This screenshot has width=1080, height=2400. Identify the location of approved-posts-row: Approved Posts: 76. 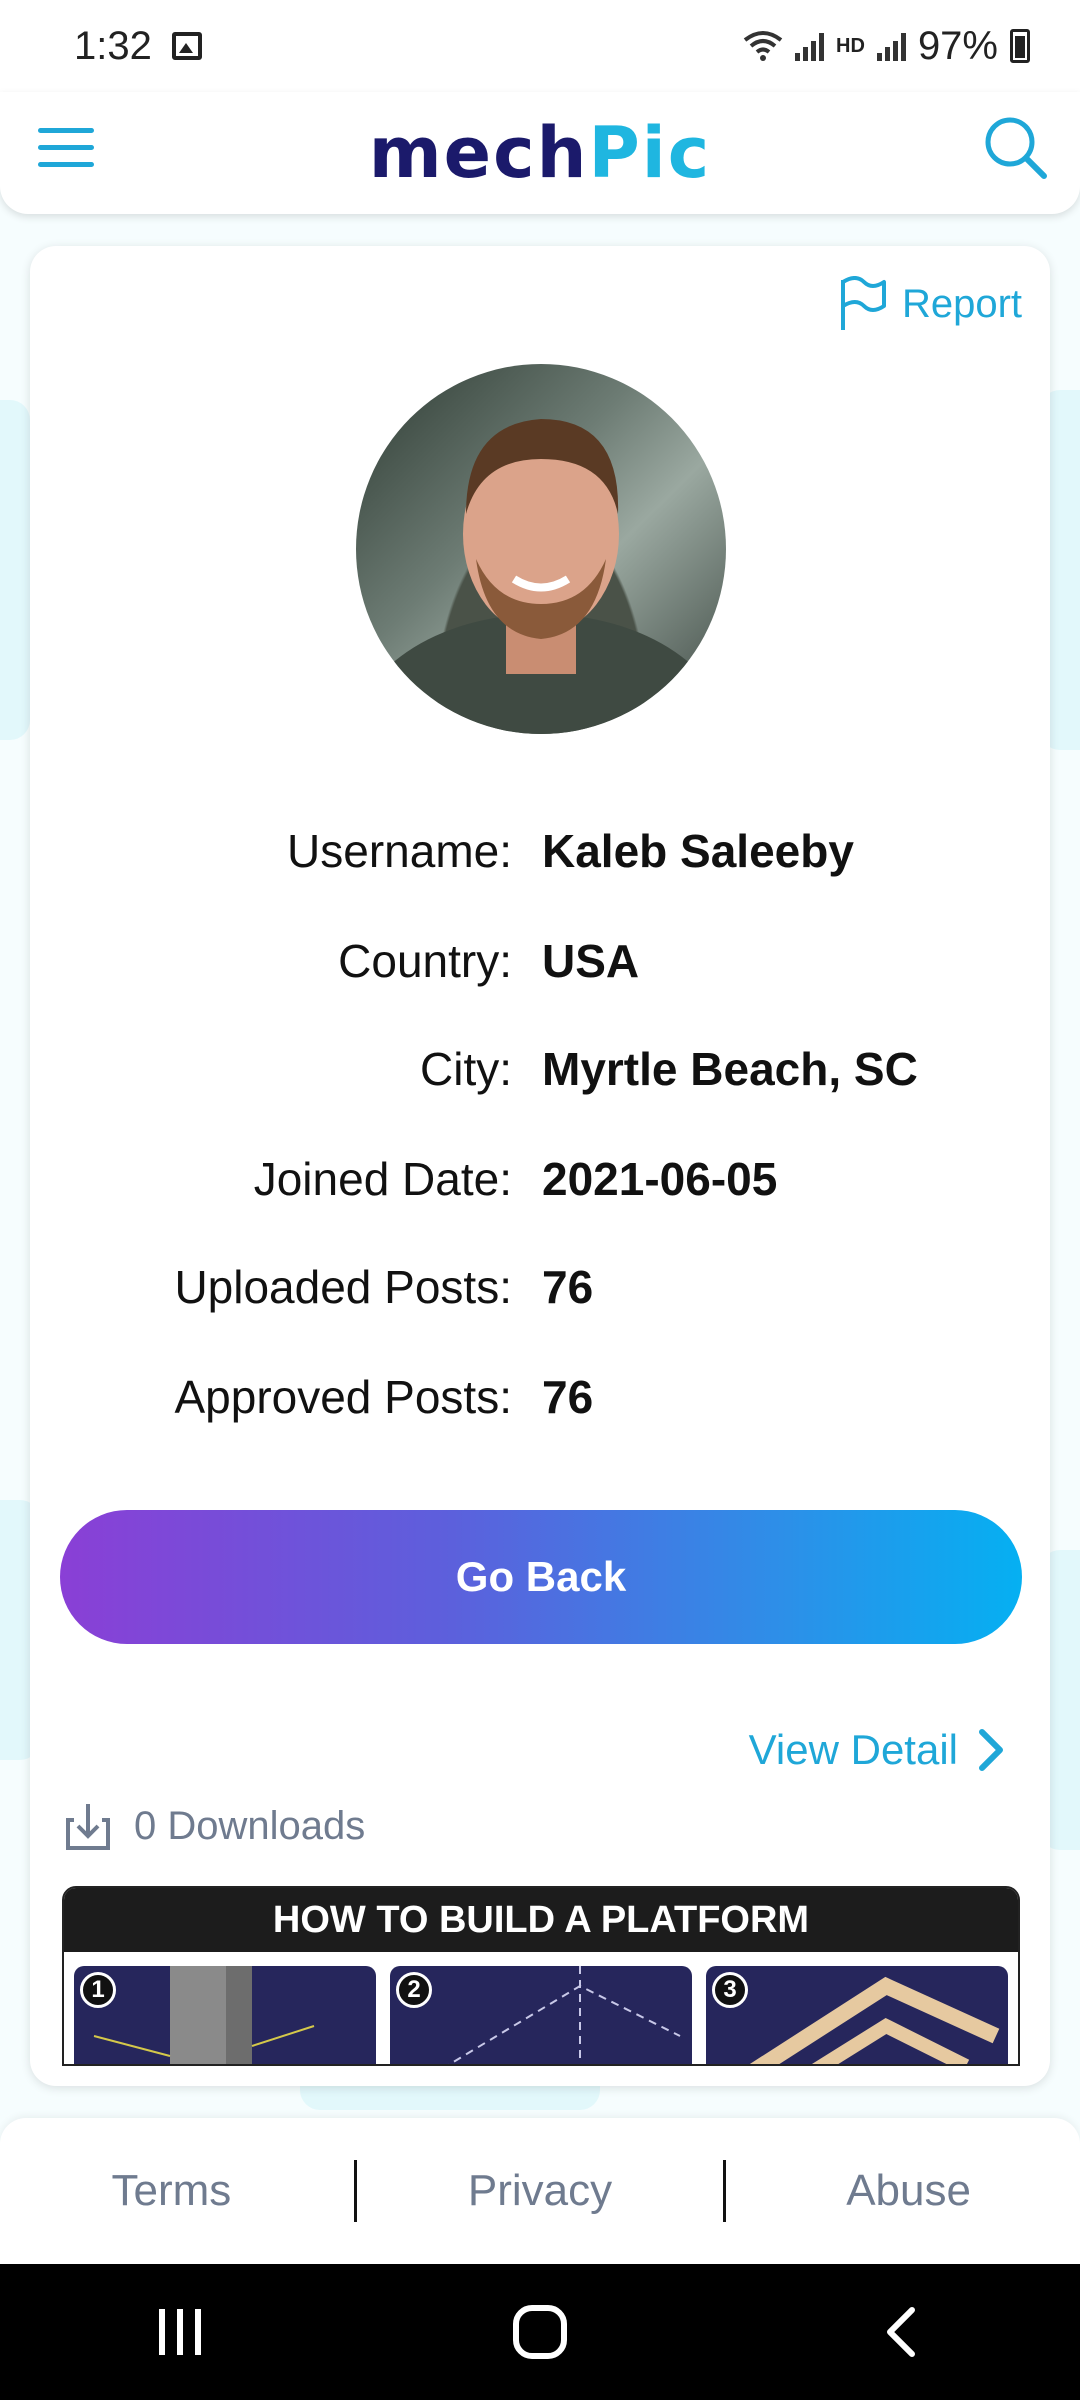
(540, 1397).